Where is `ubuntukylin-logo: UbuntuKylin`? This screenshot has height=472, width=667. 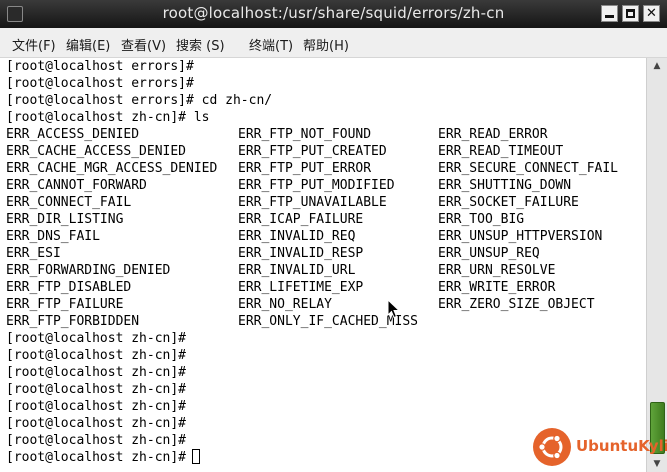 ubuntukylin-logo: UbuntuKylin is located at coordinates (600, 448).